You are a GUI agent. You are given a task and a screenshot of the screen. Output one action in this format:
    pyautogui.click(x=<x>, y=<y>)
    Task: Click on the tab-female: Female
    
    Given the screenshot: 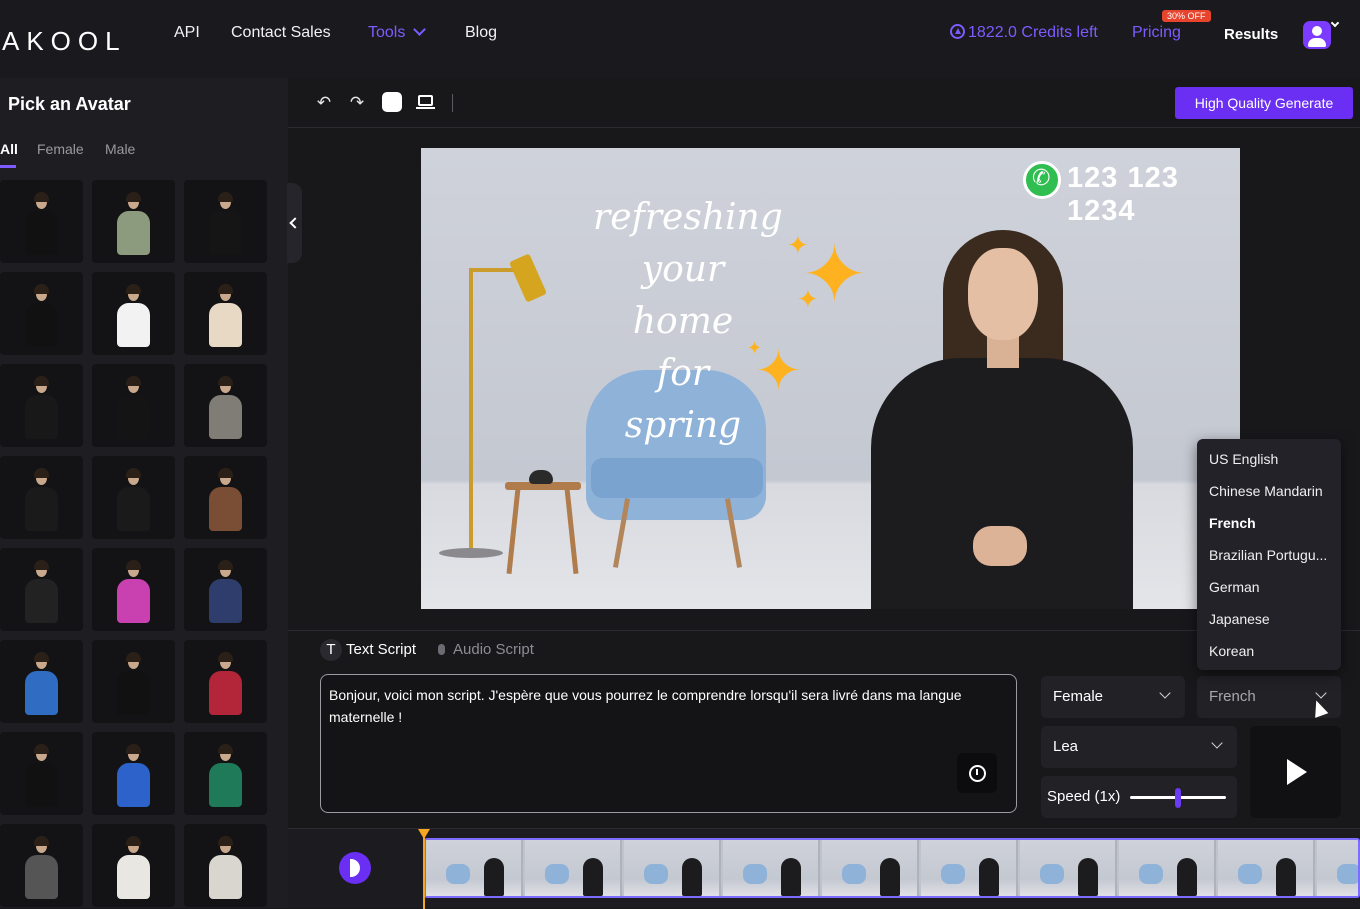 What is the action you would take?
    pyautogui.click(x=60, y=149)
    